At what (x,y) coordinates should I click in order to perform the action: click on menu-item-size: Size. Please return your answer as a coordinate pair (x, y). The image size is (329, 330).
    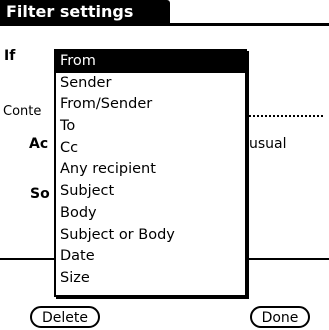
    Looking at the image, I should click on (150, 279).